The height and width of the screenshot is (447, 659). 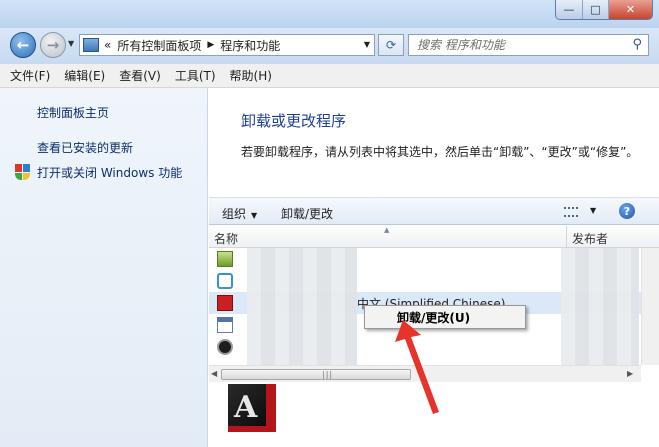 I want to click on title-bar: — □ ✕, so click(x=329, y=14).